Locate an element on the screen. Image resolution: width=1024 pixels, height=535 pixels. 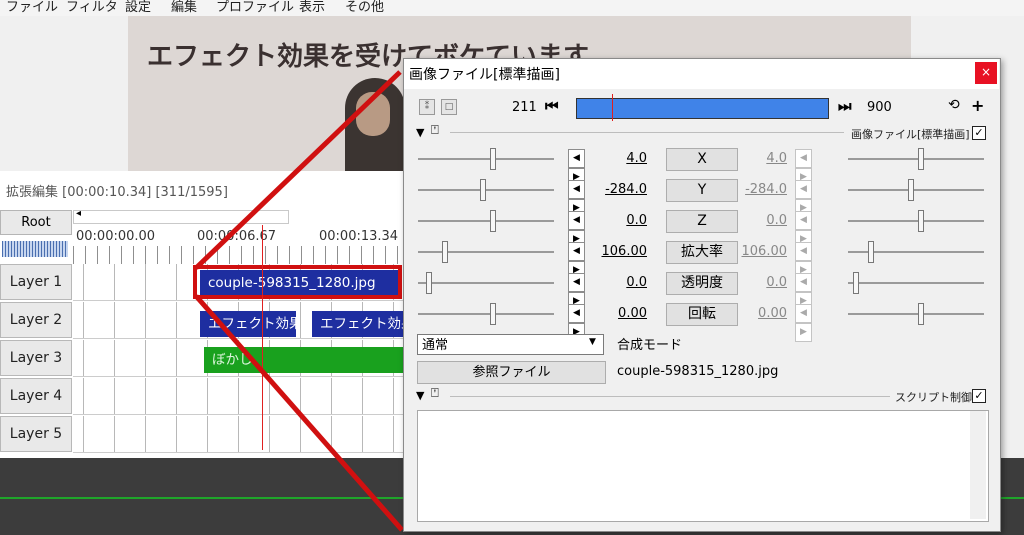
timeline-scrollbar is located at coordinates (181, 217).